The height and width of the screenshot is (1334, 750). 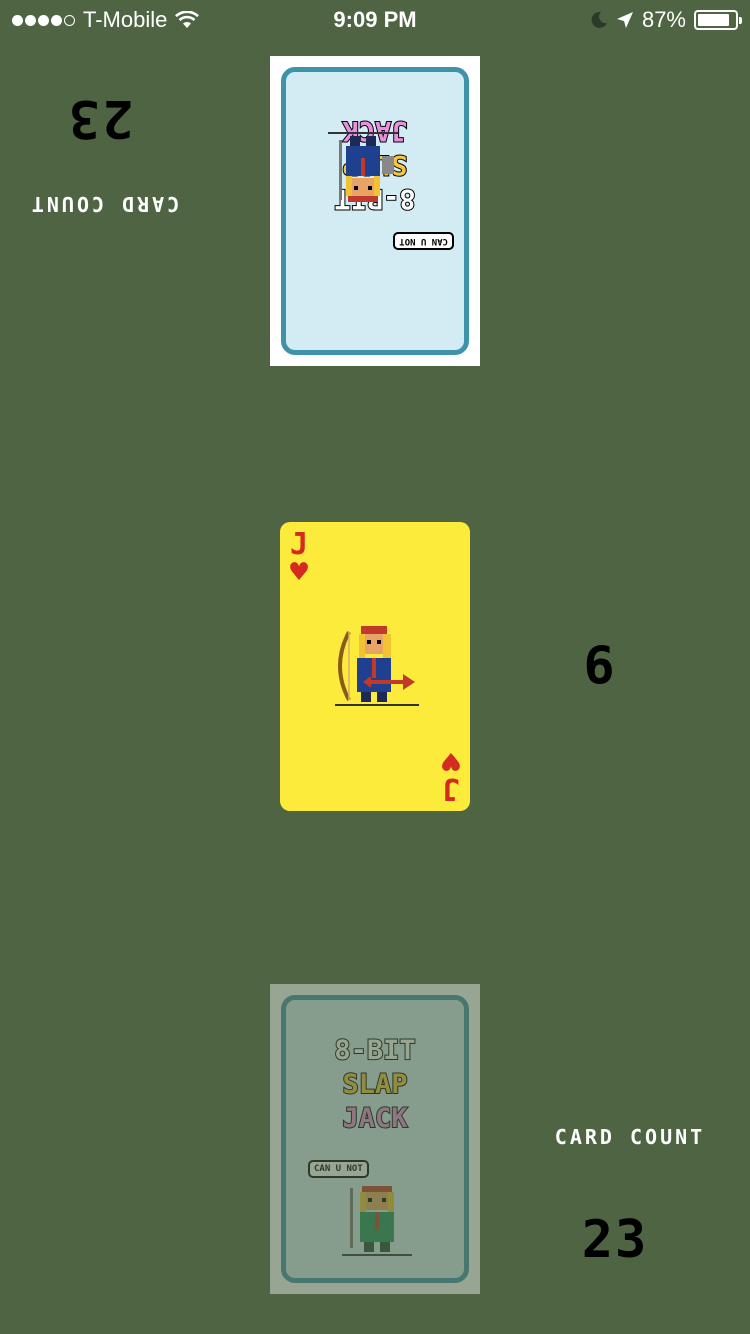 I want to click on deck-title-line-1: 8-BIT, so click(x=374, y=1050).